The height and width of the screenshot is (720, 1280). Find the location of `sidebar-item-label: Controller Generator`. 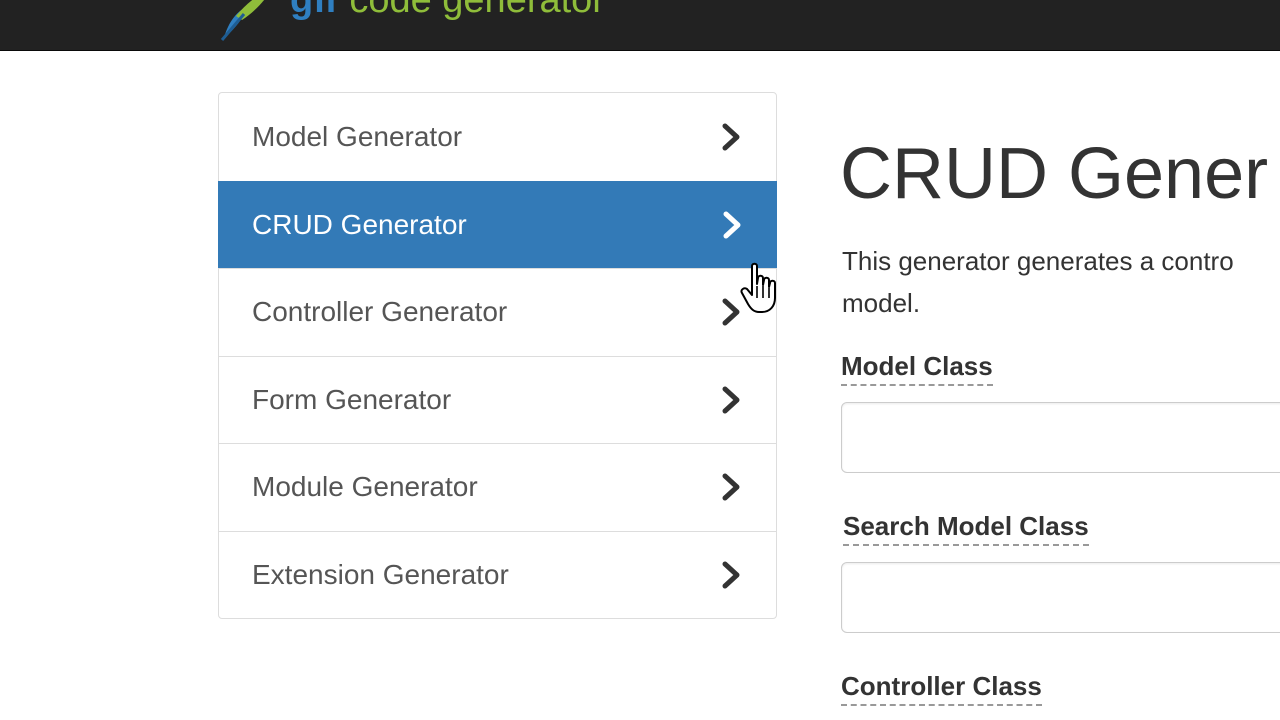

sidebar-item-label: Controller Generator is located at coordinates (380, 312).